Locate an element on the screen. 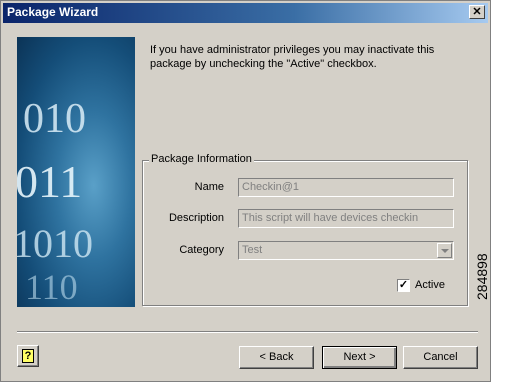  name-field: Checkin@1 is located at coordinates (346, 187).